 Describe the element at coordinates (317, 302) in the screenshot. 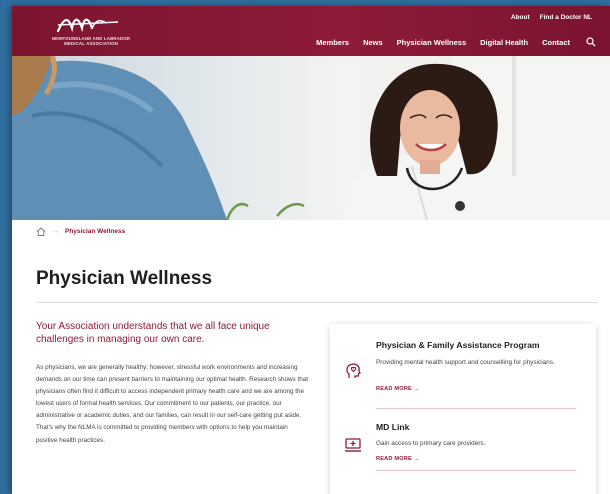

I see `title-divider` at that location.